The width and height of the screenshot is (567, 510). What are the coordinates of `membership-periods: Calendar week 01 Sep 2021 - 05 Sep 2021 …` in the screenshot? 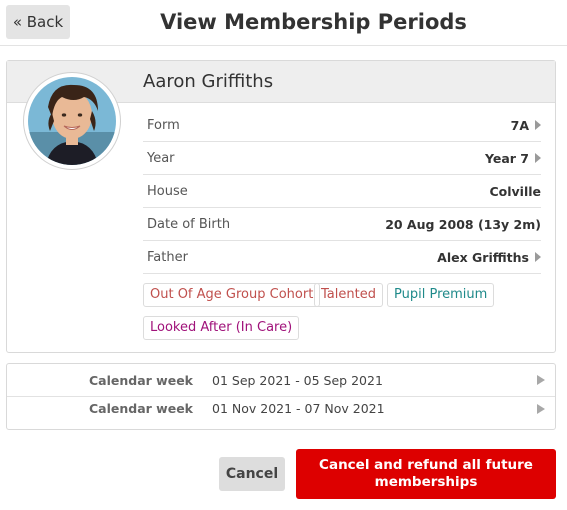 It's located at (281, 396).